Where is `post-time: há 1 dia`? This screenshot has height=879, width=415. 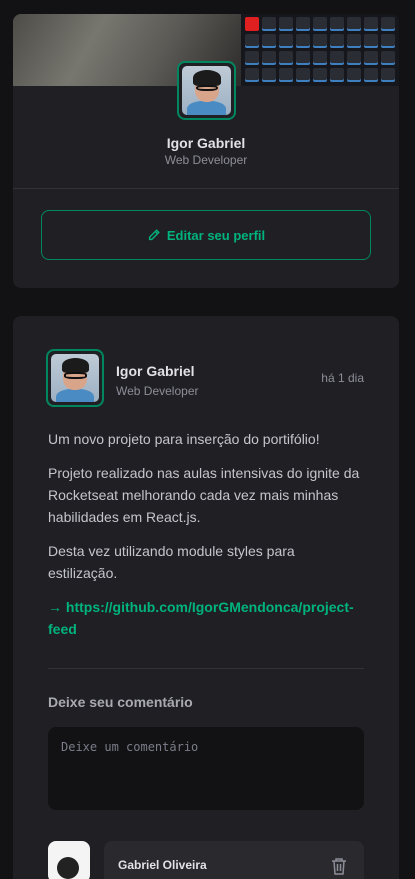 post-time: há 1 dia is located at coordinates (342, 378).